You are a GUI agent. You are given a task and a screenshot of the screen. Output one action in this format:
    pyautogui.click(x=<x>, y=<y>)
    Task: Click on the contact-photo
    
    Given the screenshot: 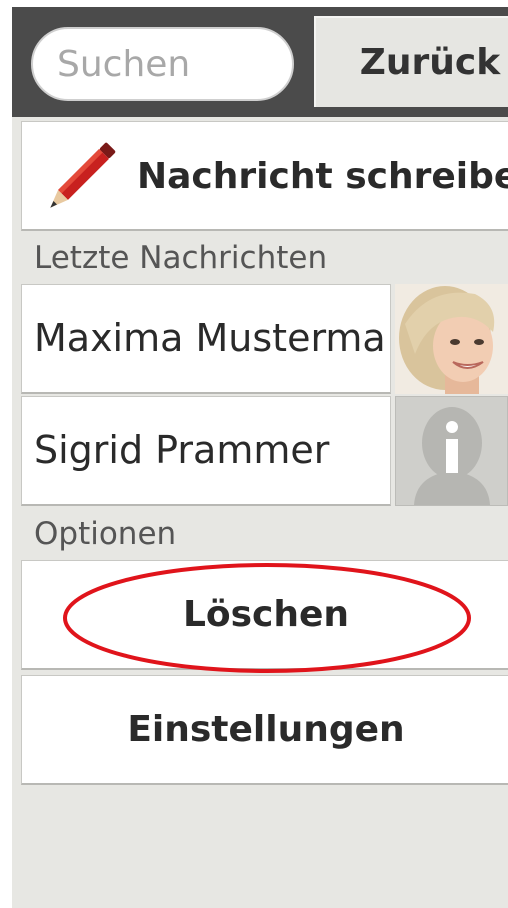 What is the action you would take?
    pyautogui.click(x=451, y=339)
    